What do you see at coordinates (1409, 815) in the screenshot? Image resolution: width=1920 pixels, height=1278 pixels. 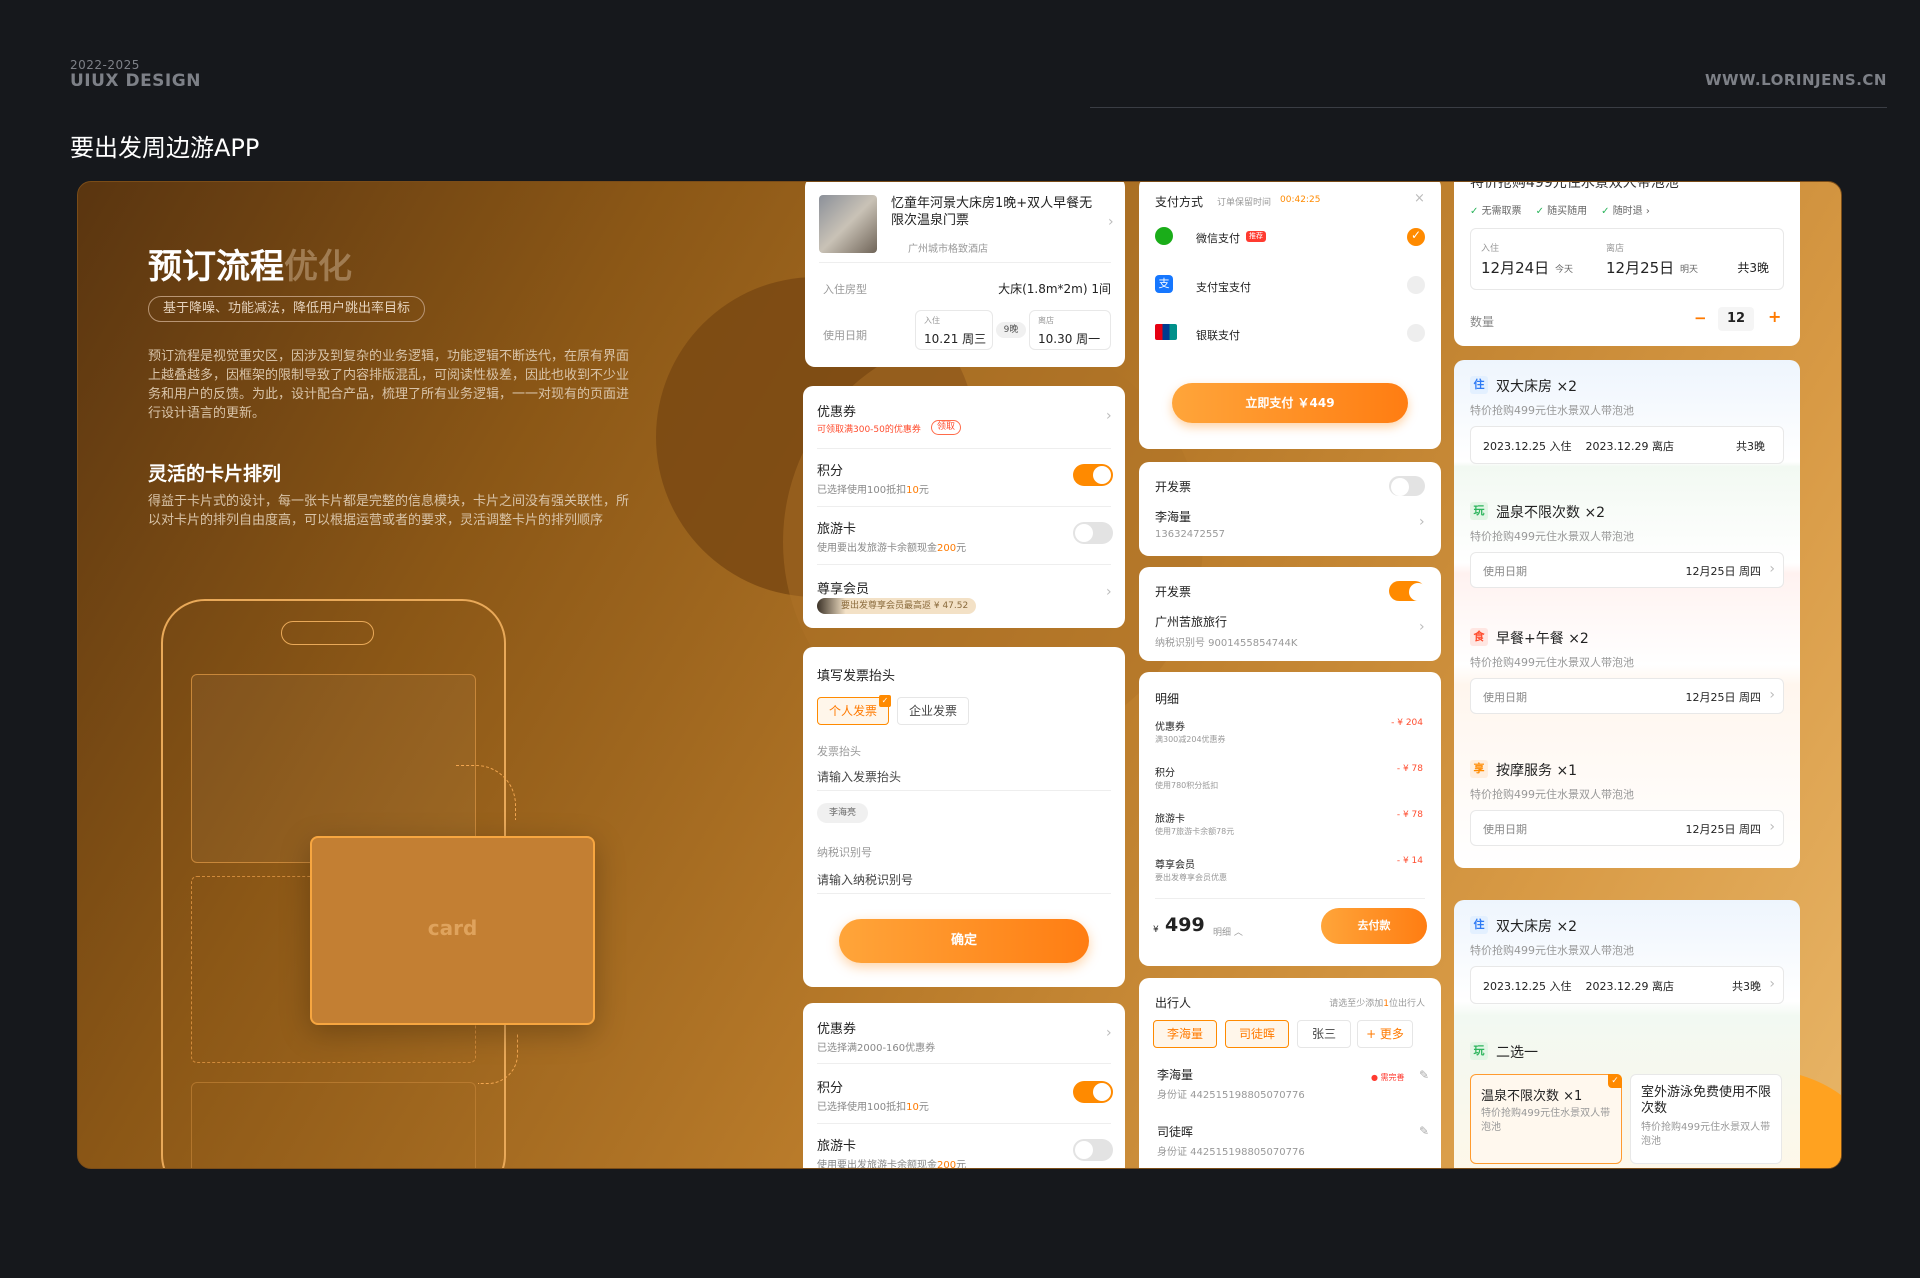 I see `detail-item-amount: - ¥ 78` at bounding box center [1409, 815].